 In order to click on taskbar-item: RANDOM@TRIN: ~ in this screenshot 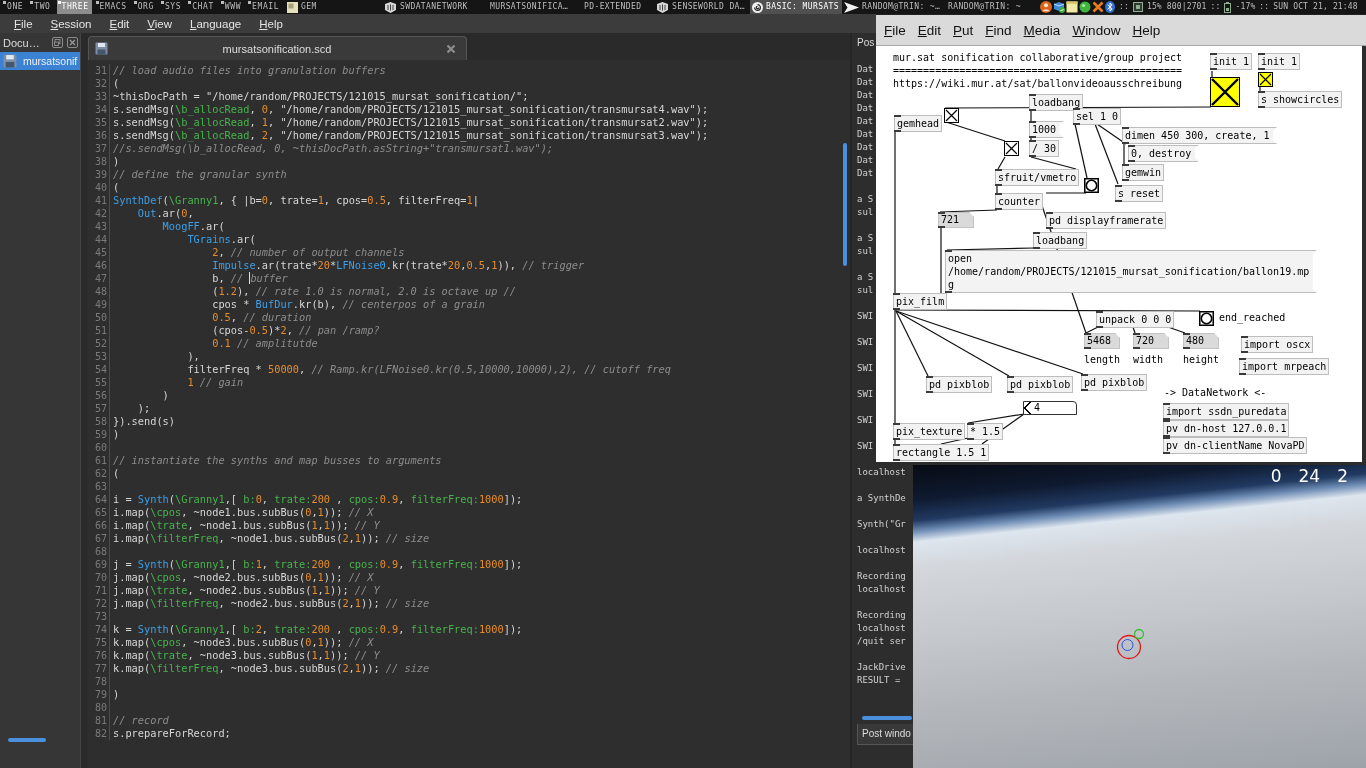, I will do `click(990, 7)`.